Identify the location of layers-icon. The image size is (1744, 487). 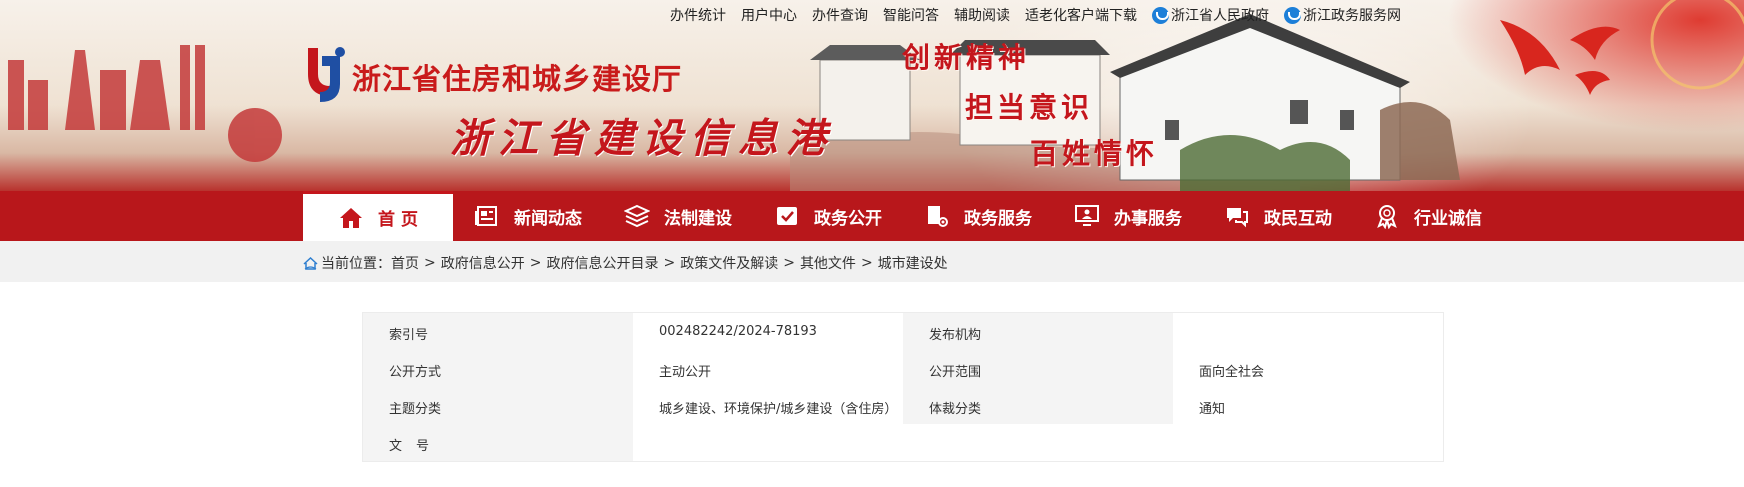
(637, 216).